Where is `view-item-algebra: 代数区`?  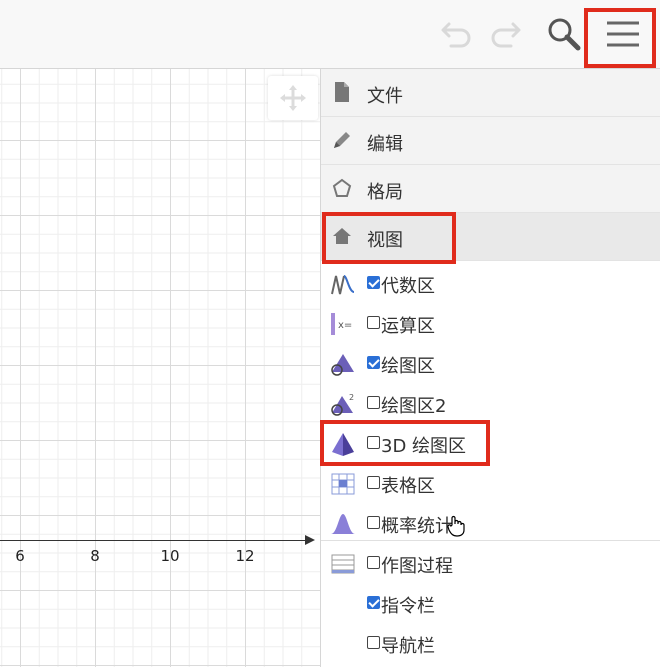
view-item-algebra: 代数区 is located at coordinates (490, 284).